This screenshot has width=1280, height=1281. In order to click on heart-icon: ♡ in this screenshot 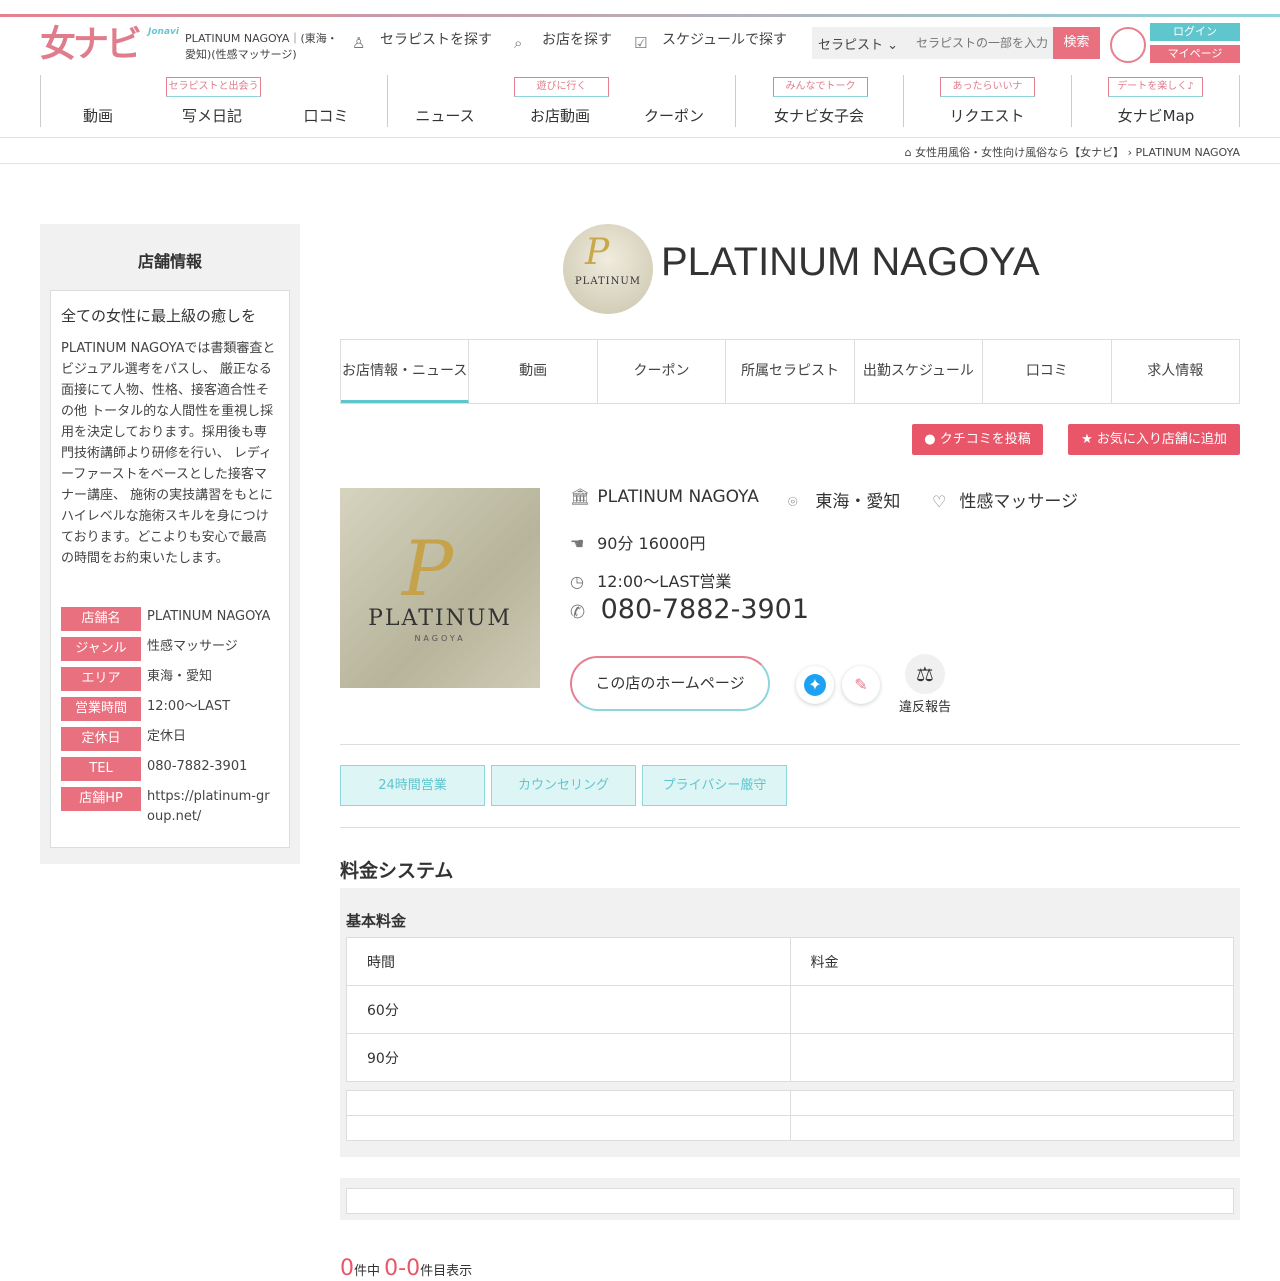, I will do `click(939, 501)`.